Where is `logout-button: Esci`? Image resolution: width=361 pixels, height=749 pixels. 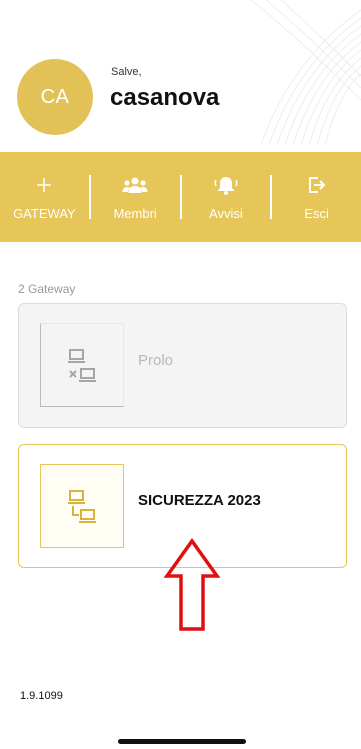 logout-button: Esci is located at coordinates (316, 197).